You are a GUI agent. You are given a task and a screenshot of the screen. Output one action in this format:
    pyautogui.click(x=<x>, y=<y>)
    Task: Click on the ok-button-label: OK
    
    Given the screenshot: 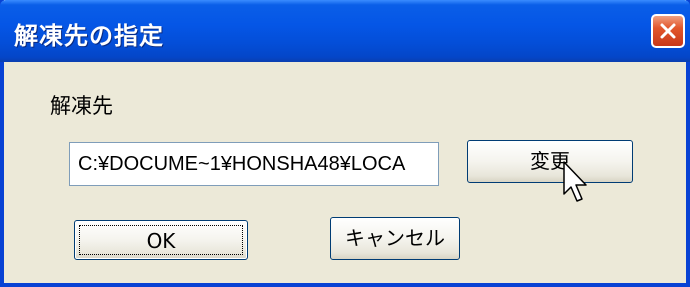 What is the action you would take?
    pyautogui.click(x=161, y=240)
    